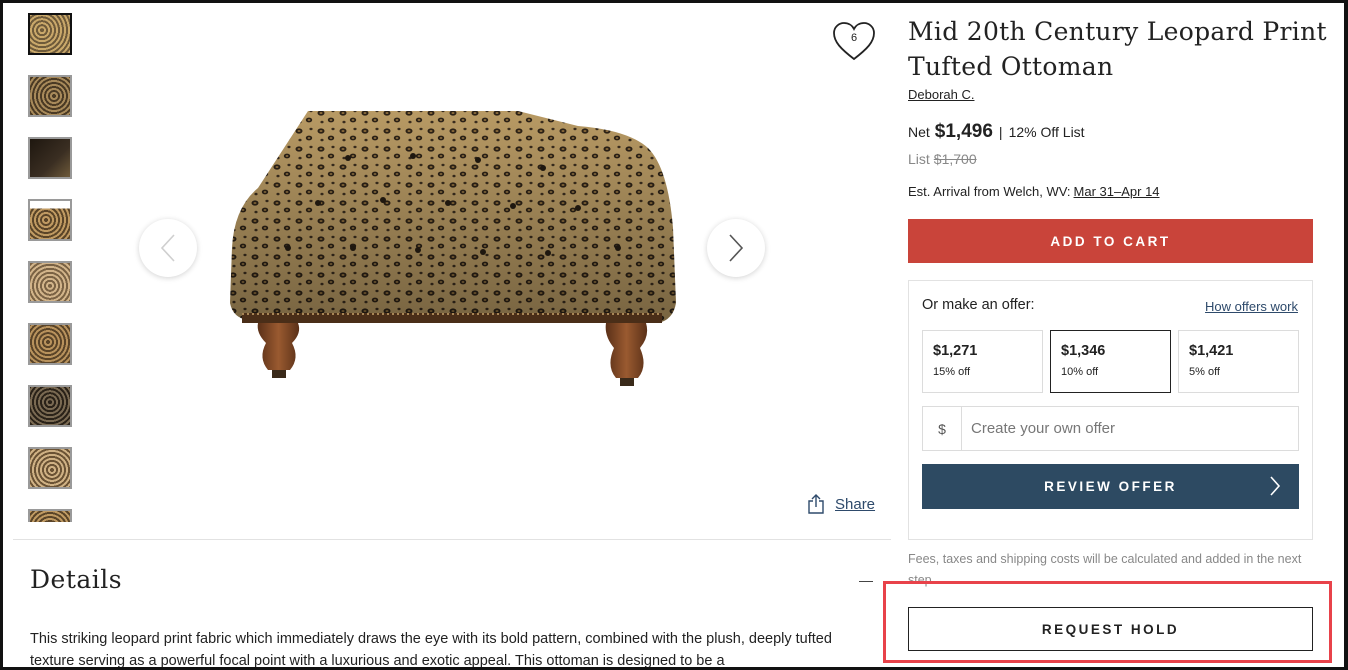 This screenshot has height=670, width=1348. I want to click on offer-amount: $1,346, so click(1083, 351).